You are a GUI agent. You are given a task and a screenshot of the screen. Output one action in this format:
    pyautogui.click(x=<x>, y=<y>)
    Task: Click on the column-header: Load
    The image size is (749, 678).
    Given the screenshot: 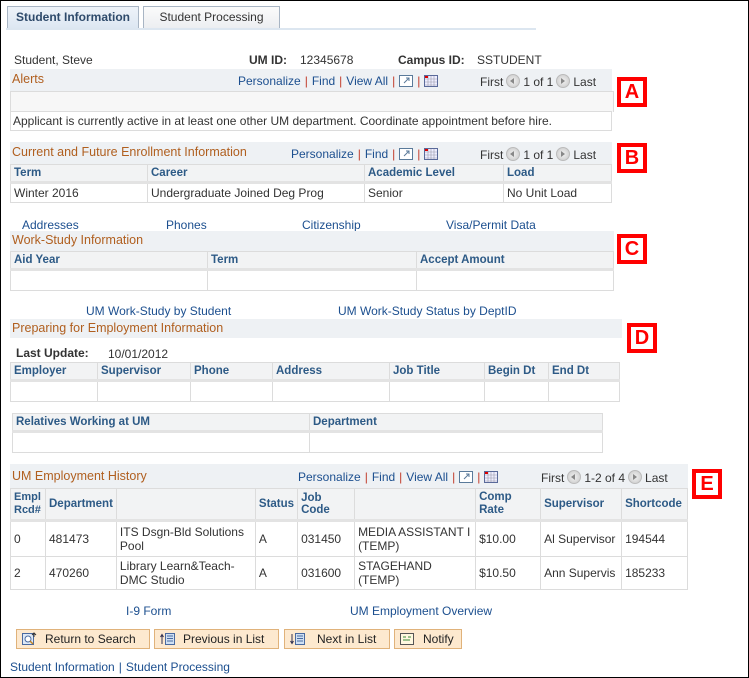 What is the action you would take?
    pyautogui.click(x=557, y=174)
    